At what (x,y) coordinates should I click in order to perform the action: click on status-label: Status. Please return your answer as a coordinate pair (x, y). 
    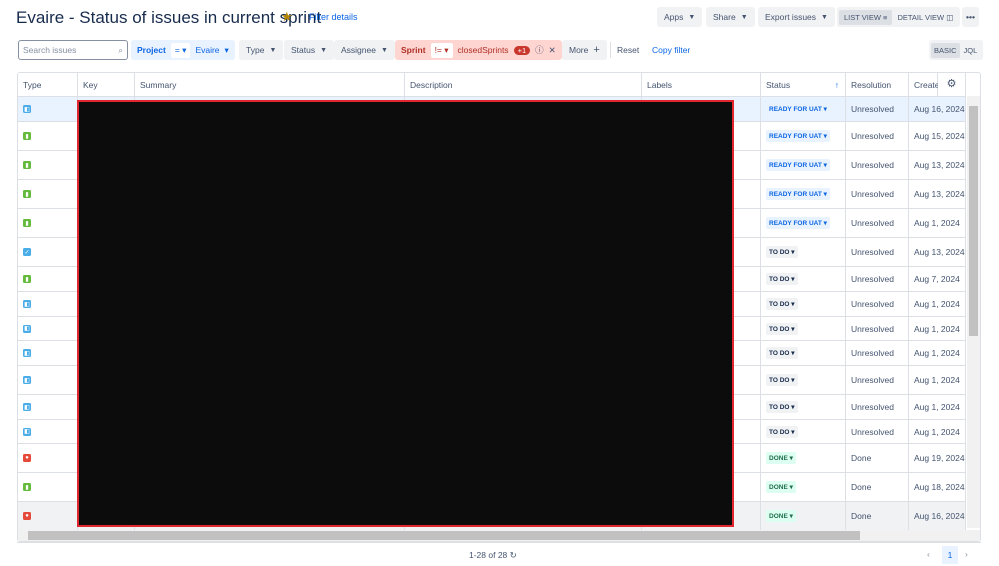
    Looking at the image, I should click on (303, 50).